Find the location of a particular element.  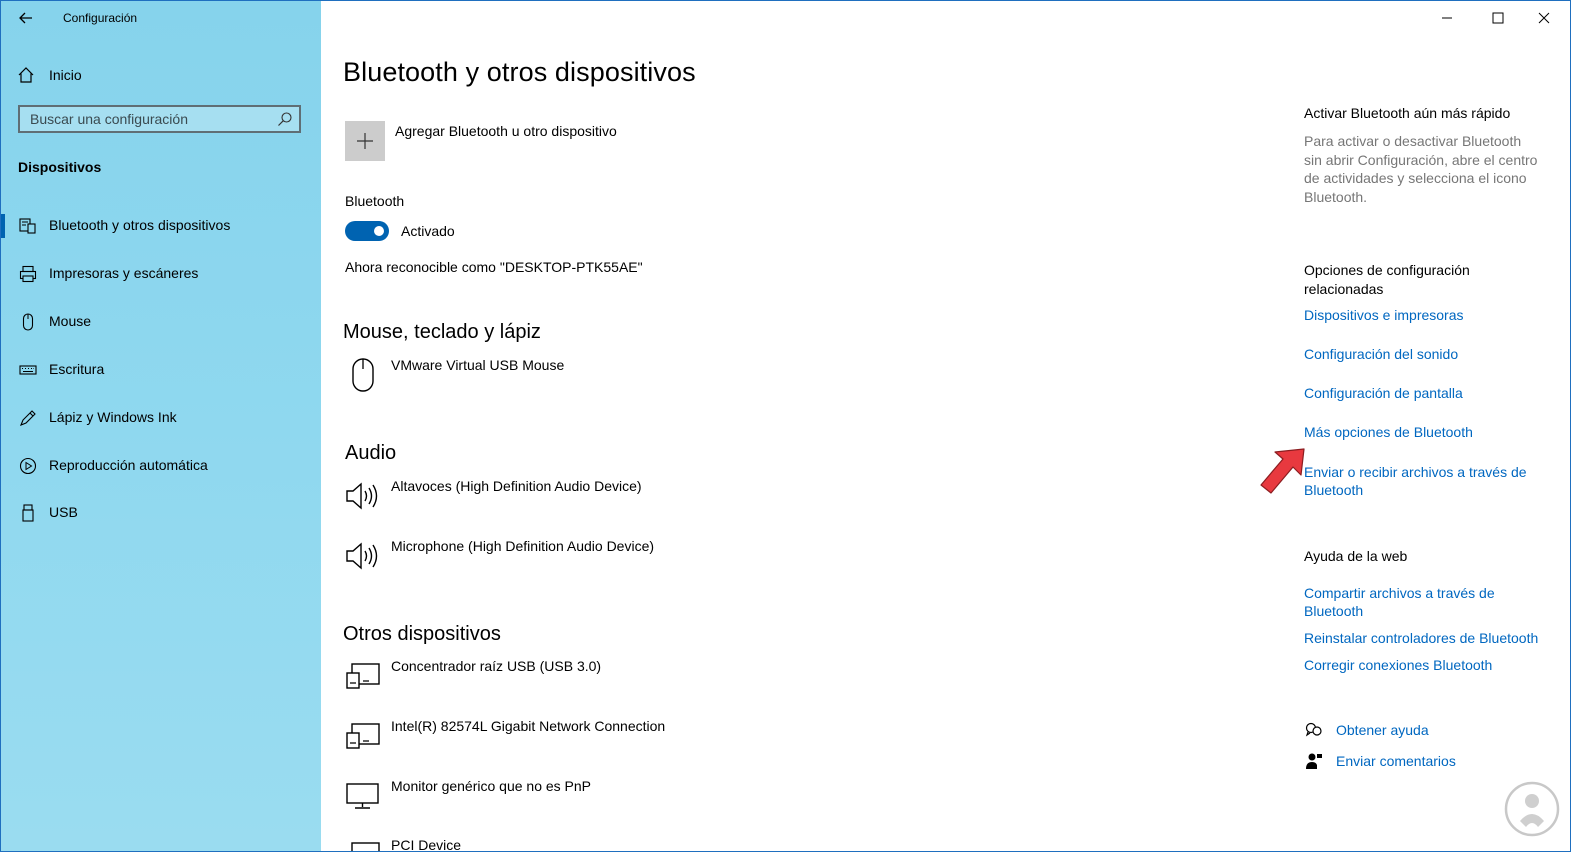

link-display-settings: Configuración de pantalla is located at coordinates (1424, 393).